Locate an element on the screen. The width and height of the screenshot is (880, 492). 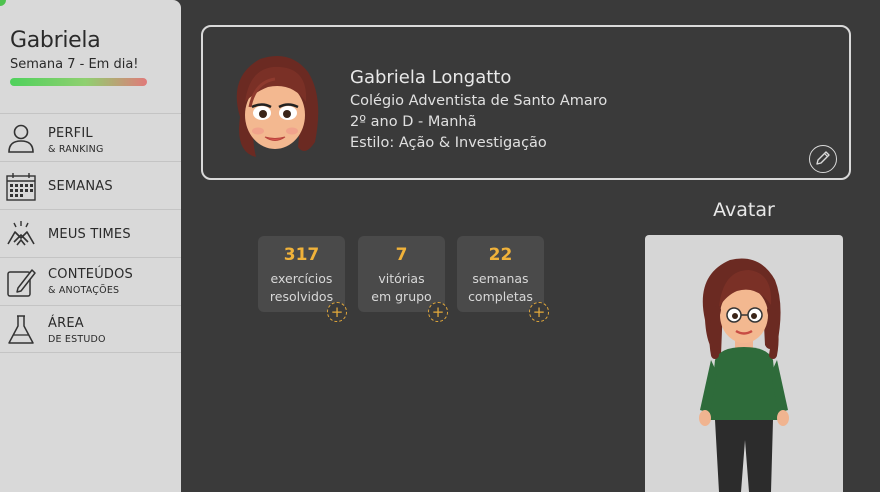
profile-avatar is located at coordinates (277, 106).